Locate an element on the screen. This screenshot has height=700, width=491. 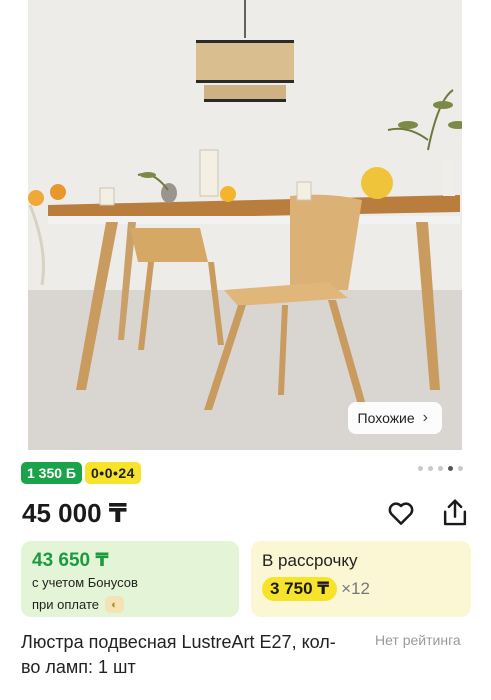
installment-badge: 0•0•24 is located at coordinates (113, 473).